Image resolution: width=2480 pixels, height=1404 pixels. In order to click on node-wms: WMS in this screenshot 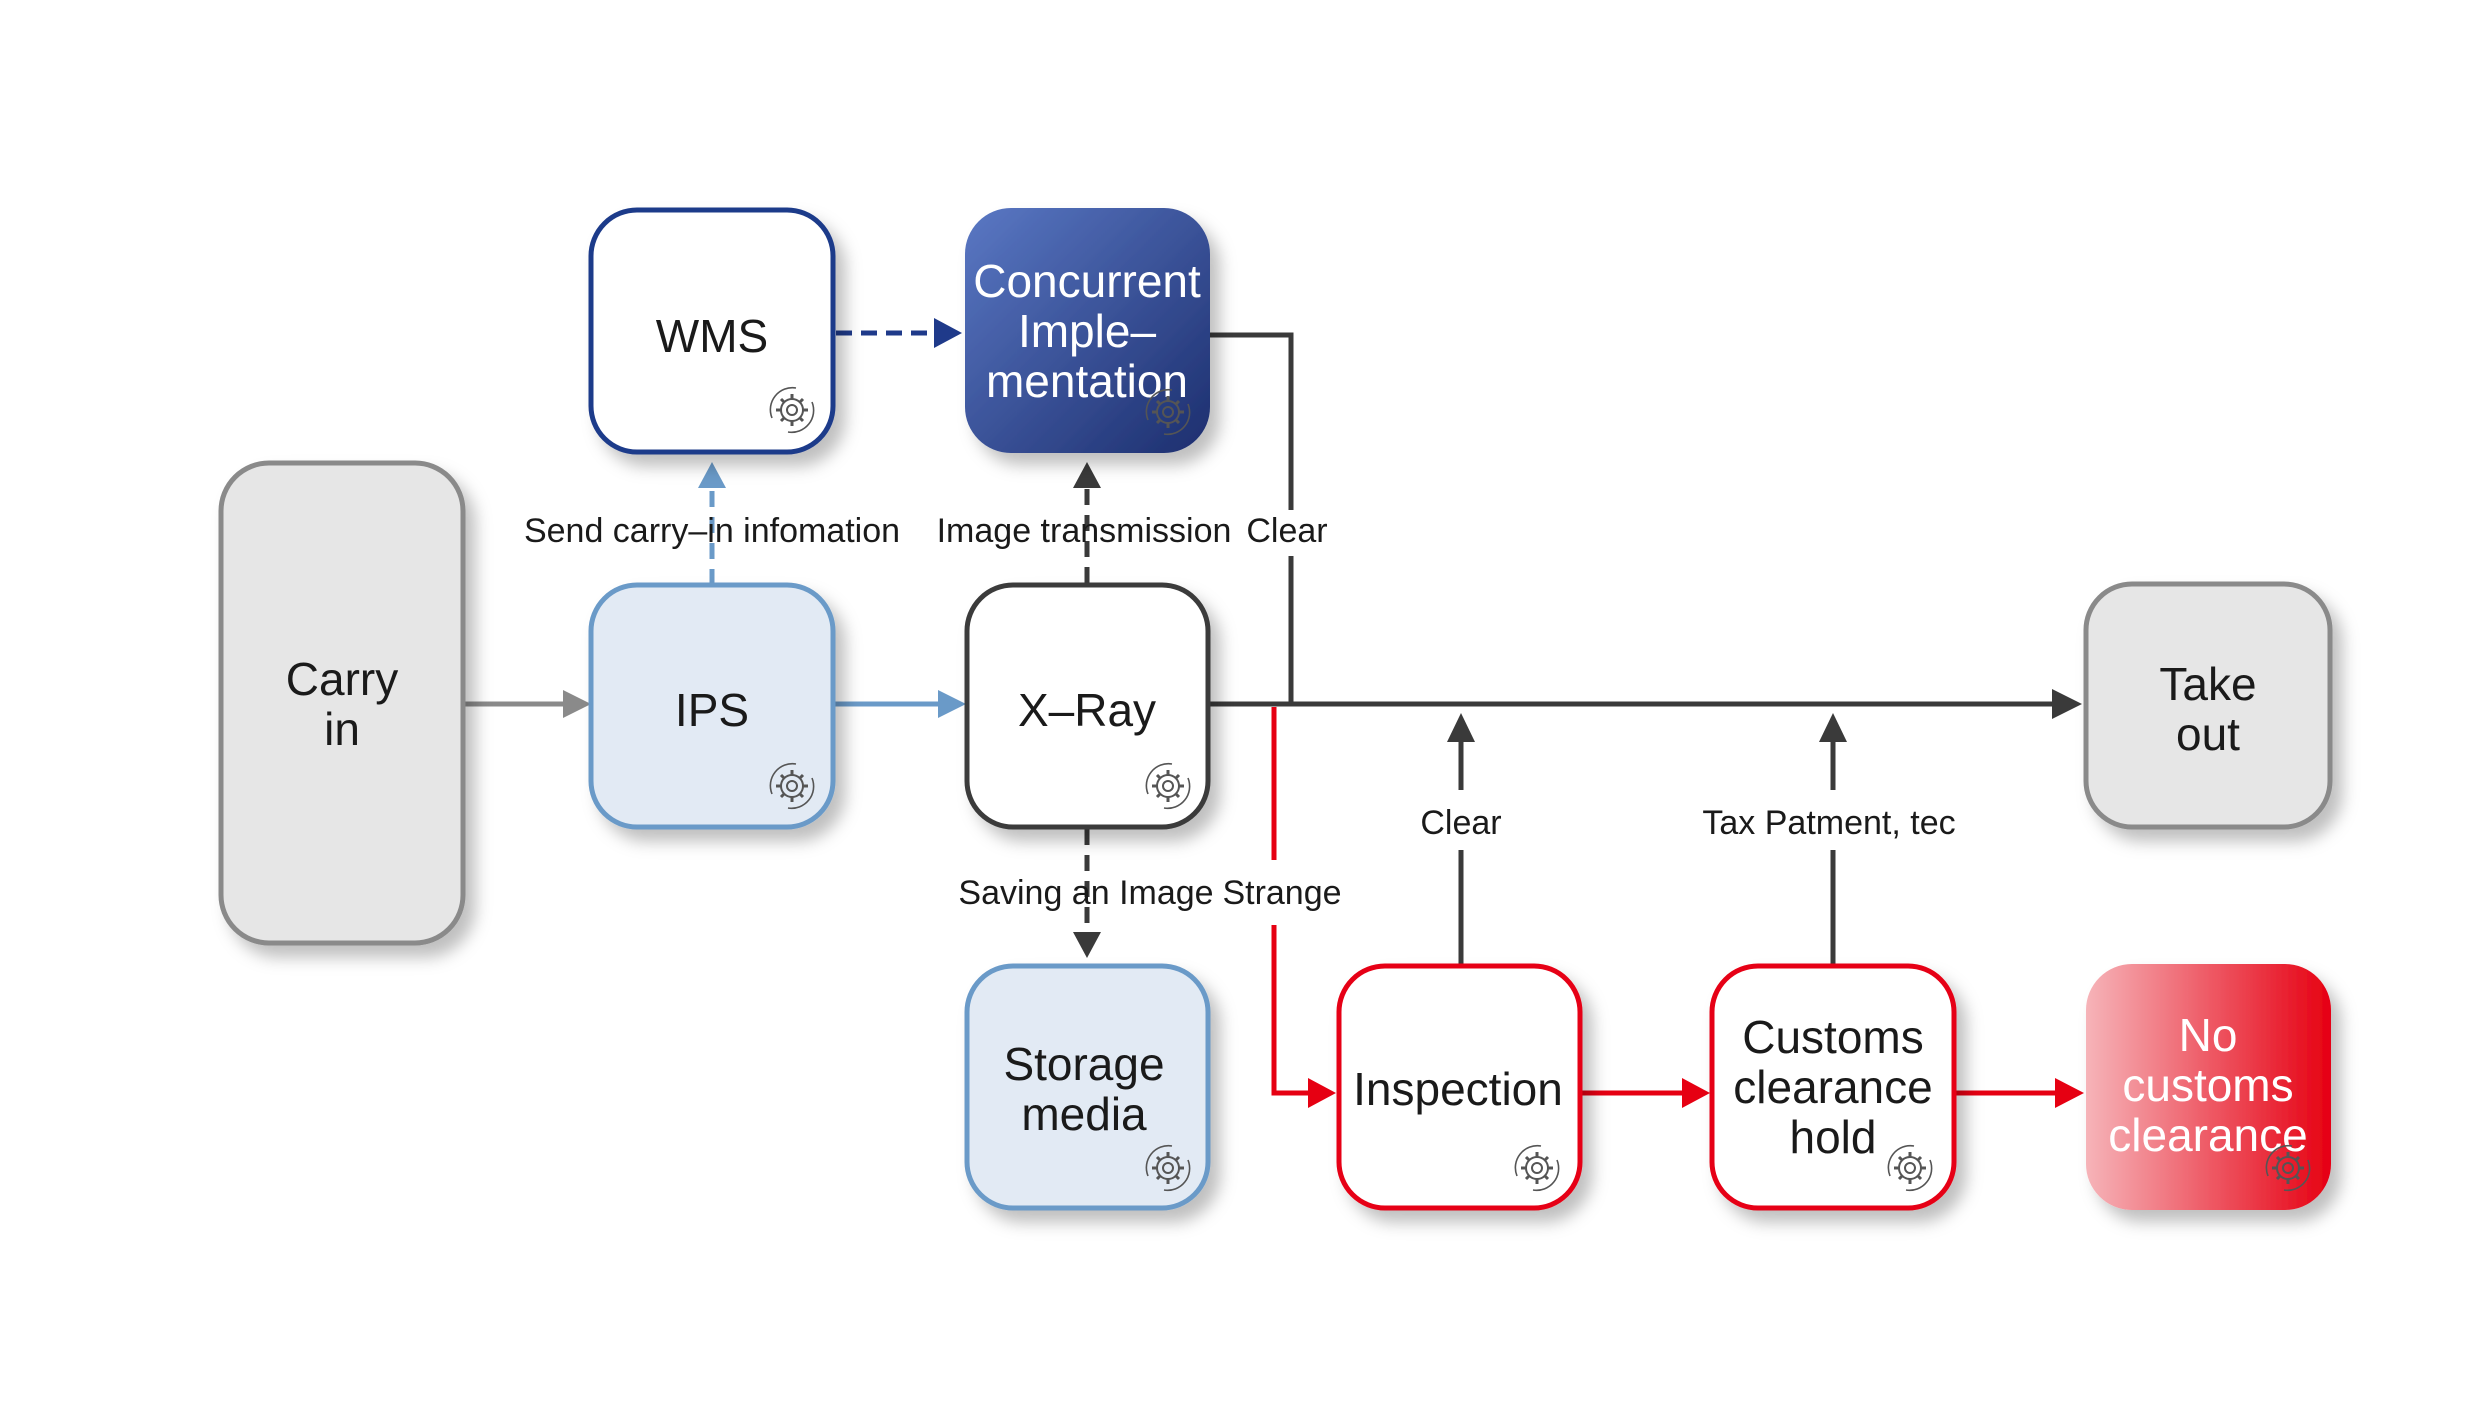, I will do `click(712, 331)`.